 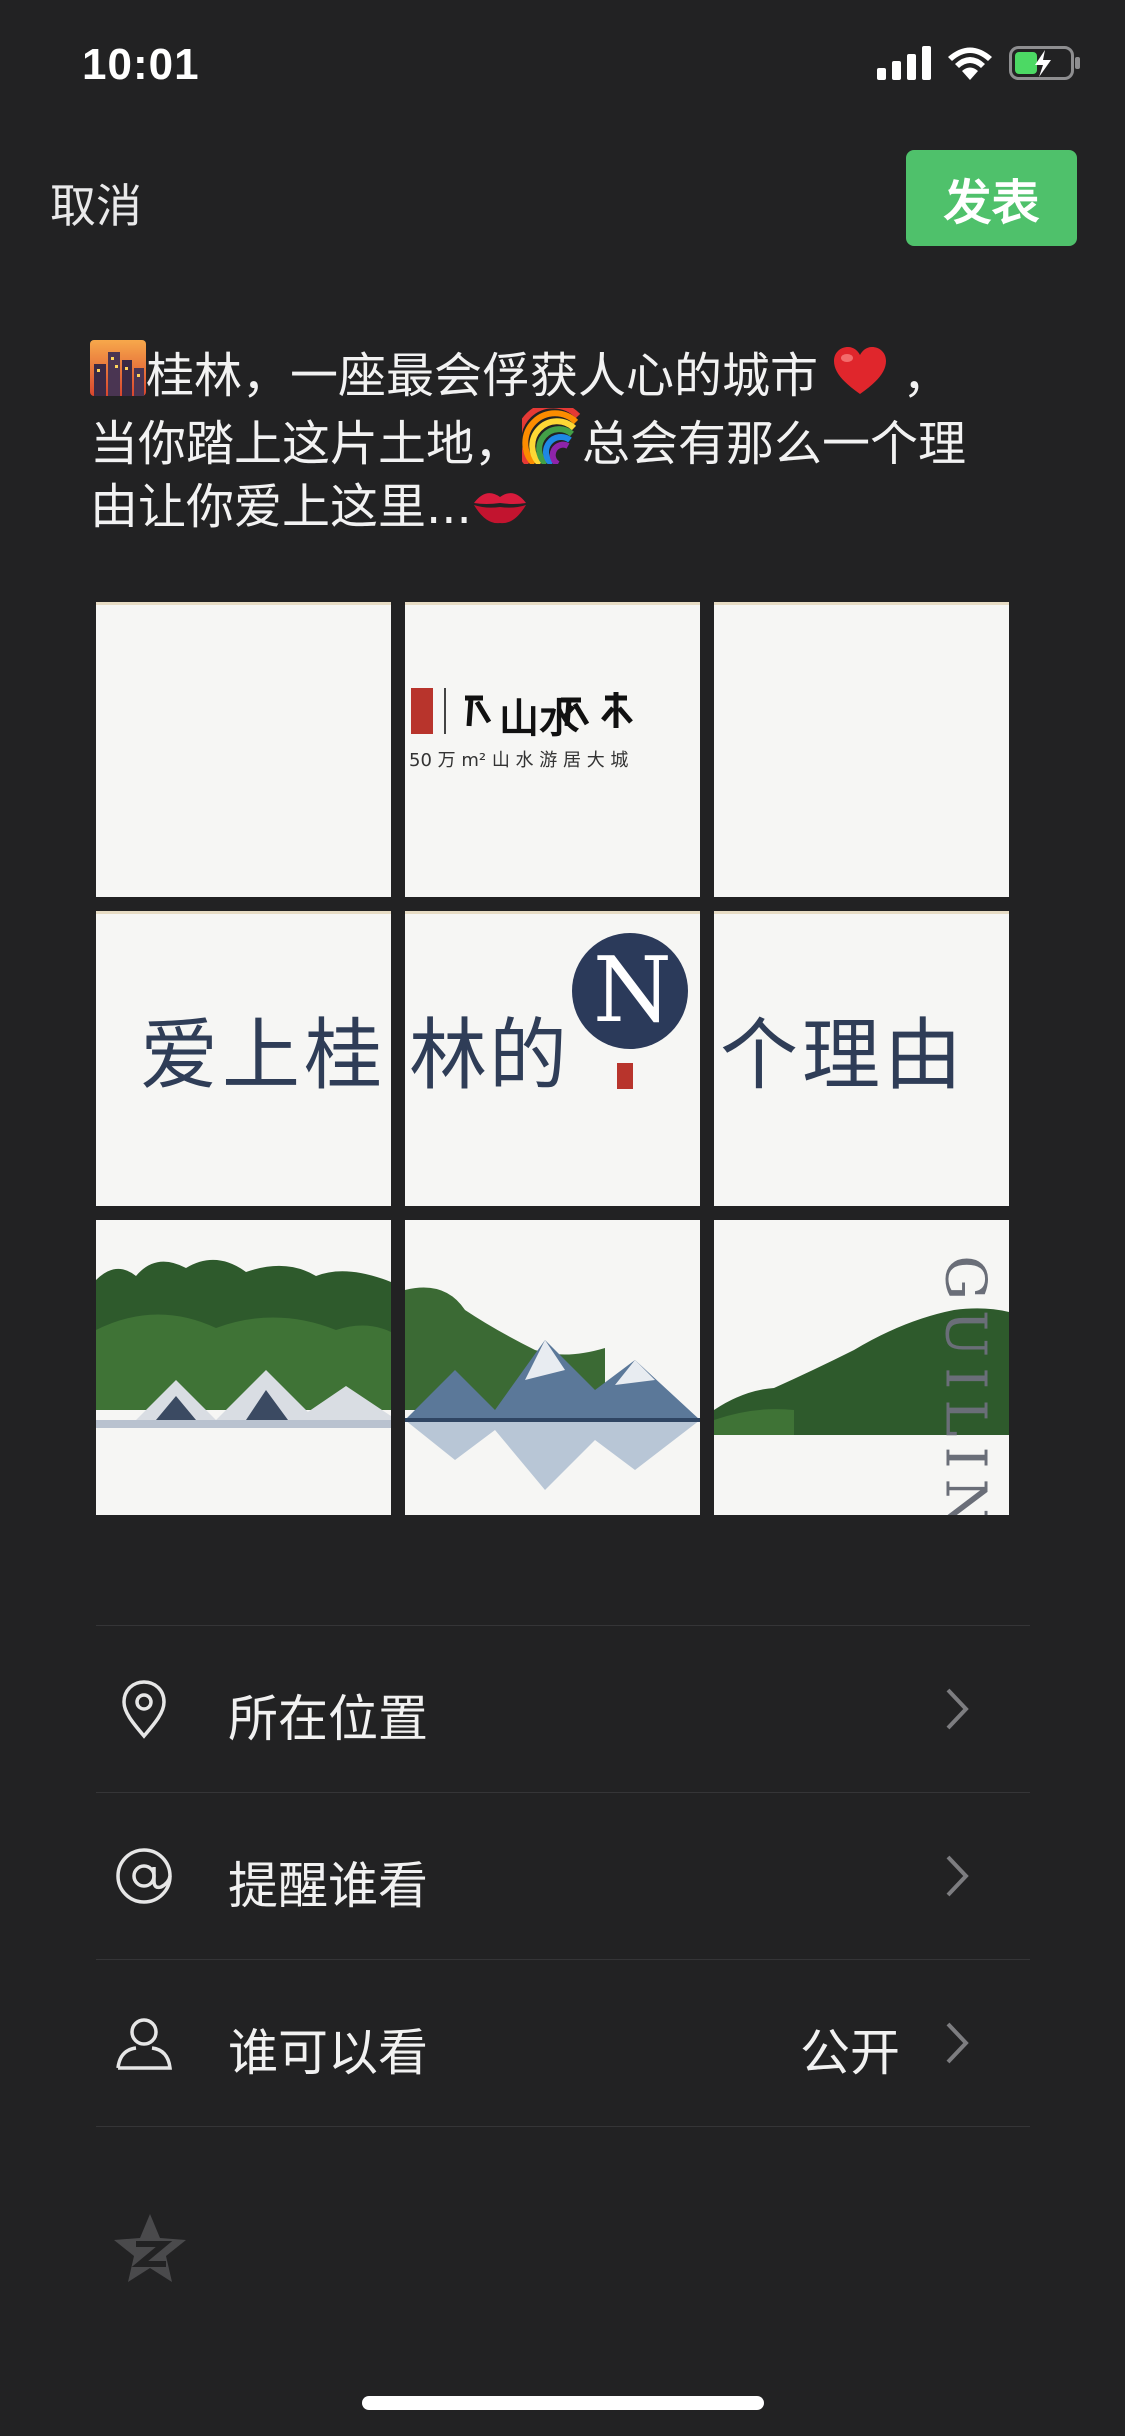 I want to click on tile-9-vertical-text: GUILIN, so click(x=965, y=1385).